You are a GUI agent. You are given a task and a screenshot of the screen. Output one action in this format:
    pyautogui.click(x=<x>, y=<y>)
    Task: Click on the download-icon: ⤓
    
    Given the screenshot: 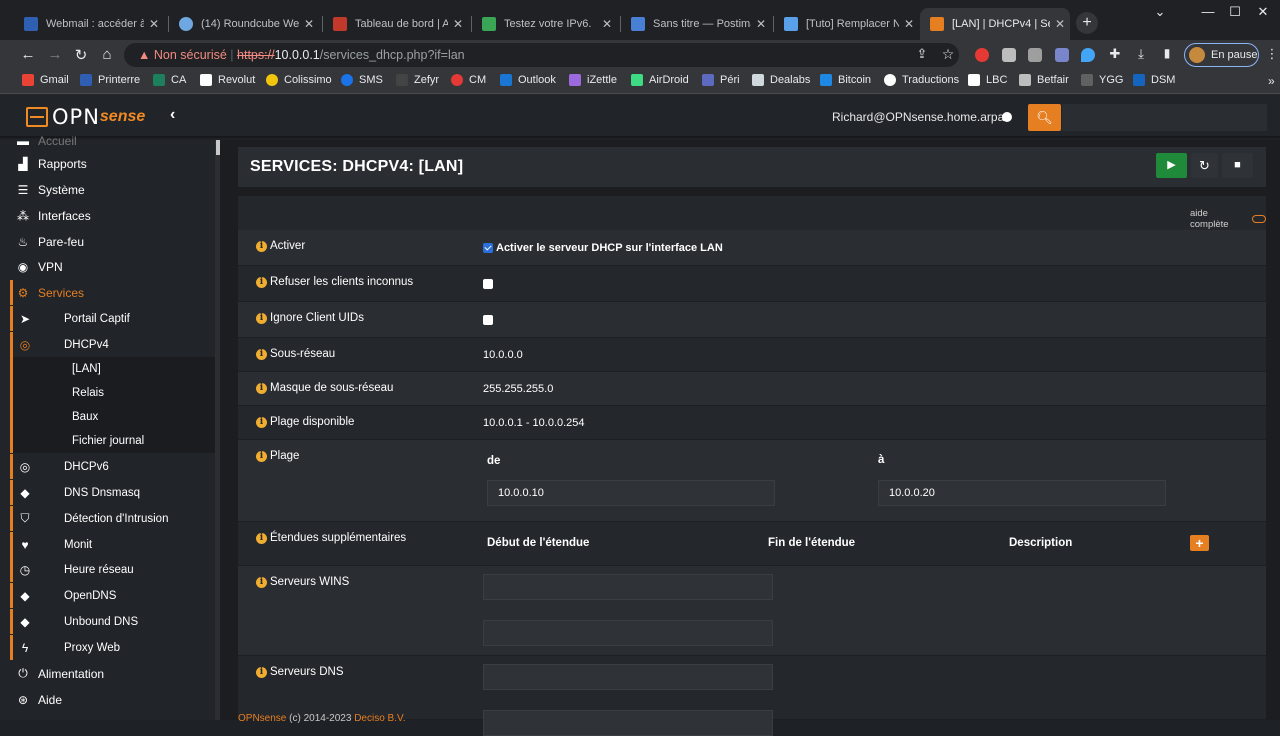 What is the action you would take?
    pyautogui.click(x=1141, y=54)
    